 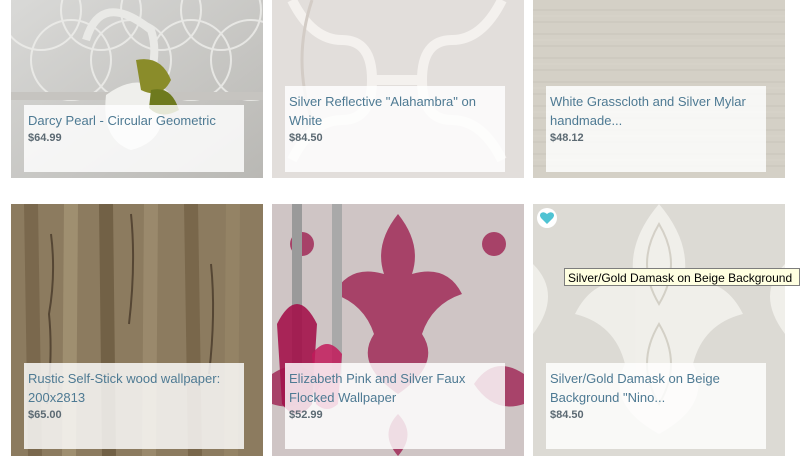 I want to click on product-title: Silver Reflective "Alahambra" on White, so click(x=395, y=111).